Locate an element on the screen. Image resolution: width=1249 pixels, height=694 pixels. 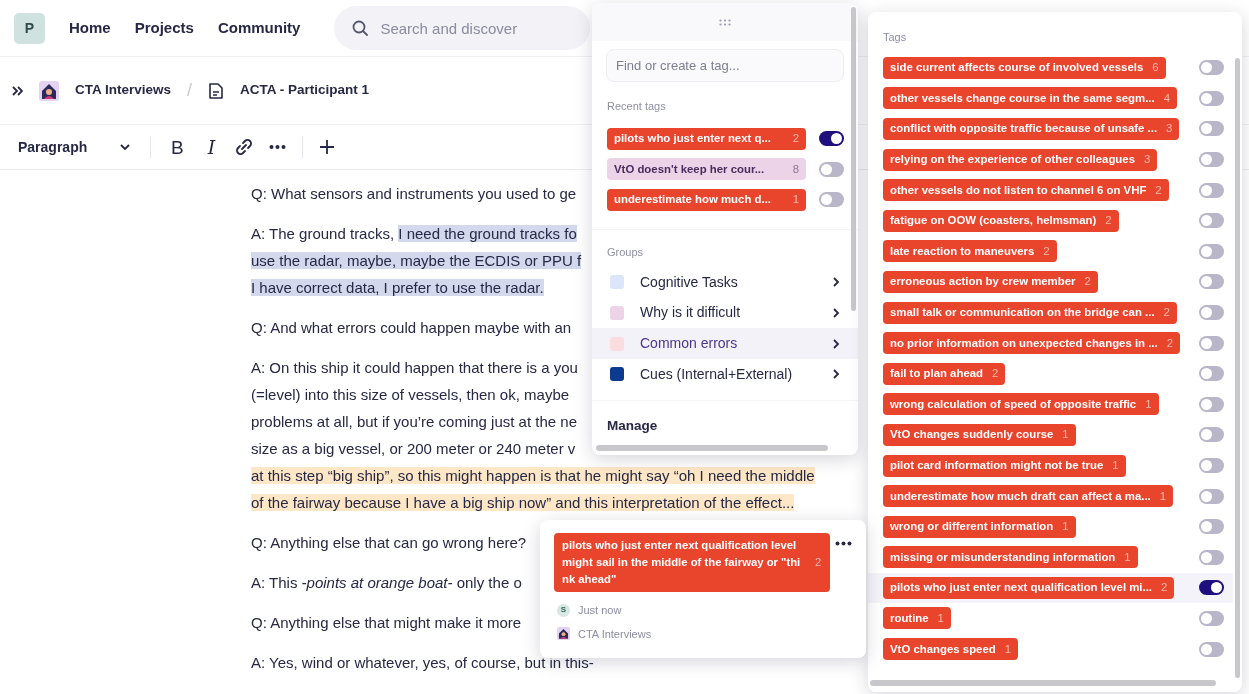
text-line: Q: Anything else that can go wrong here? is located at coordinates (389, 542).